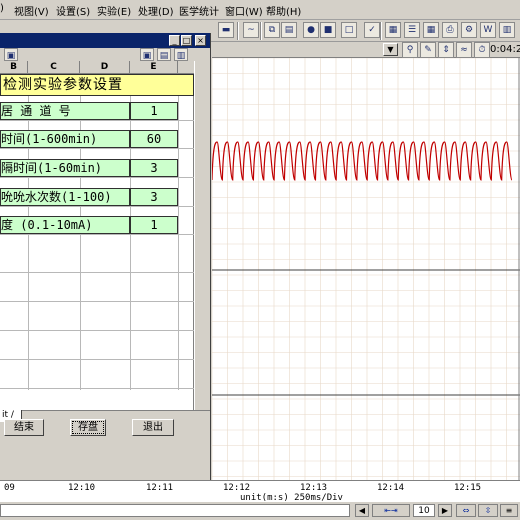 The image size is (520, 520). Describe the element at coordinates (156, 10) in the screenshot. I see `menu-process: 处理(D)` at that location.